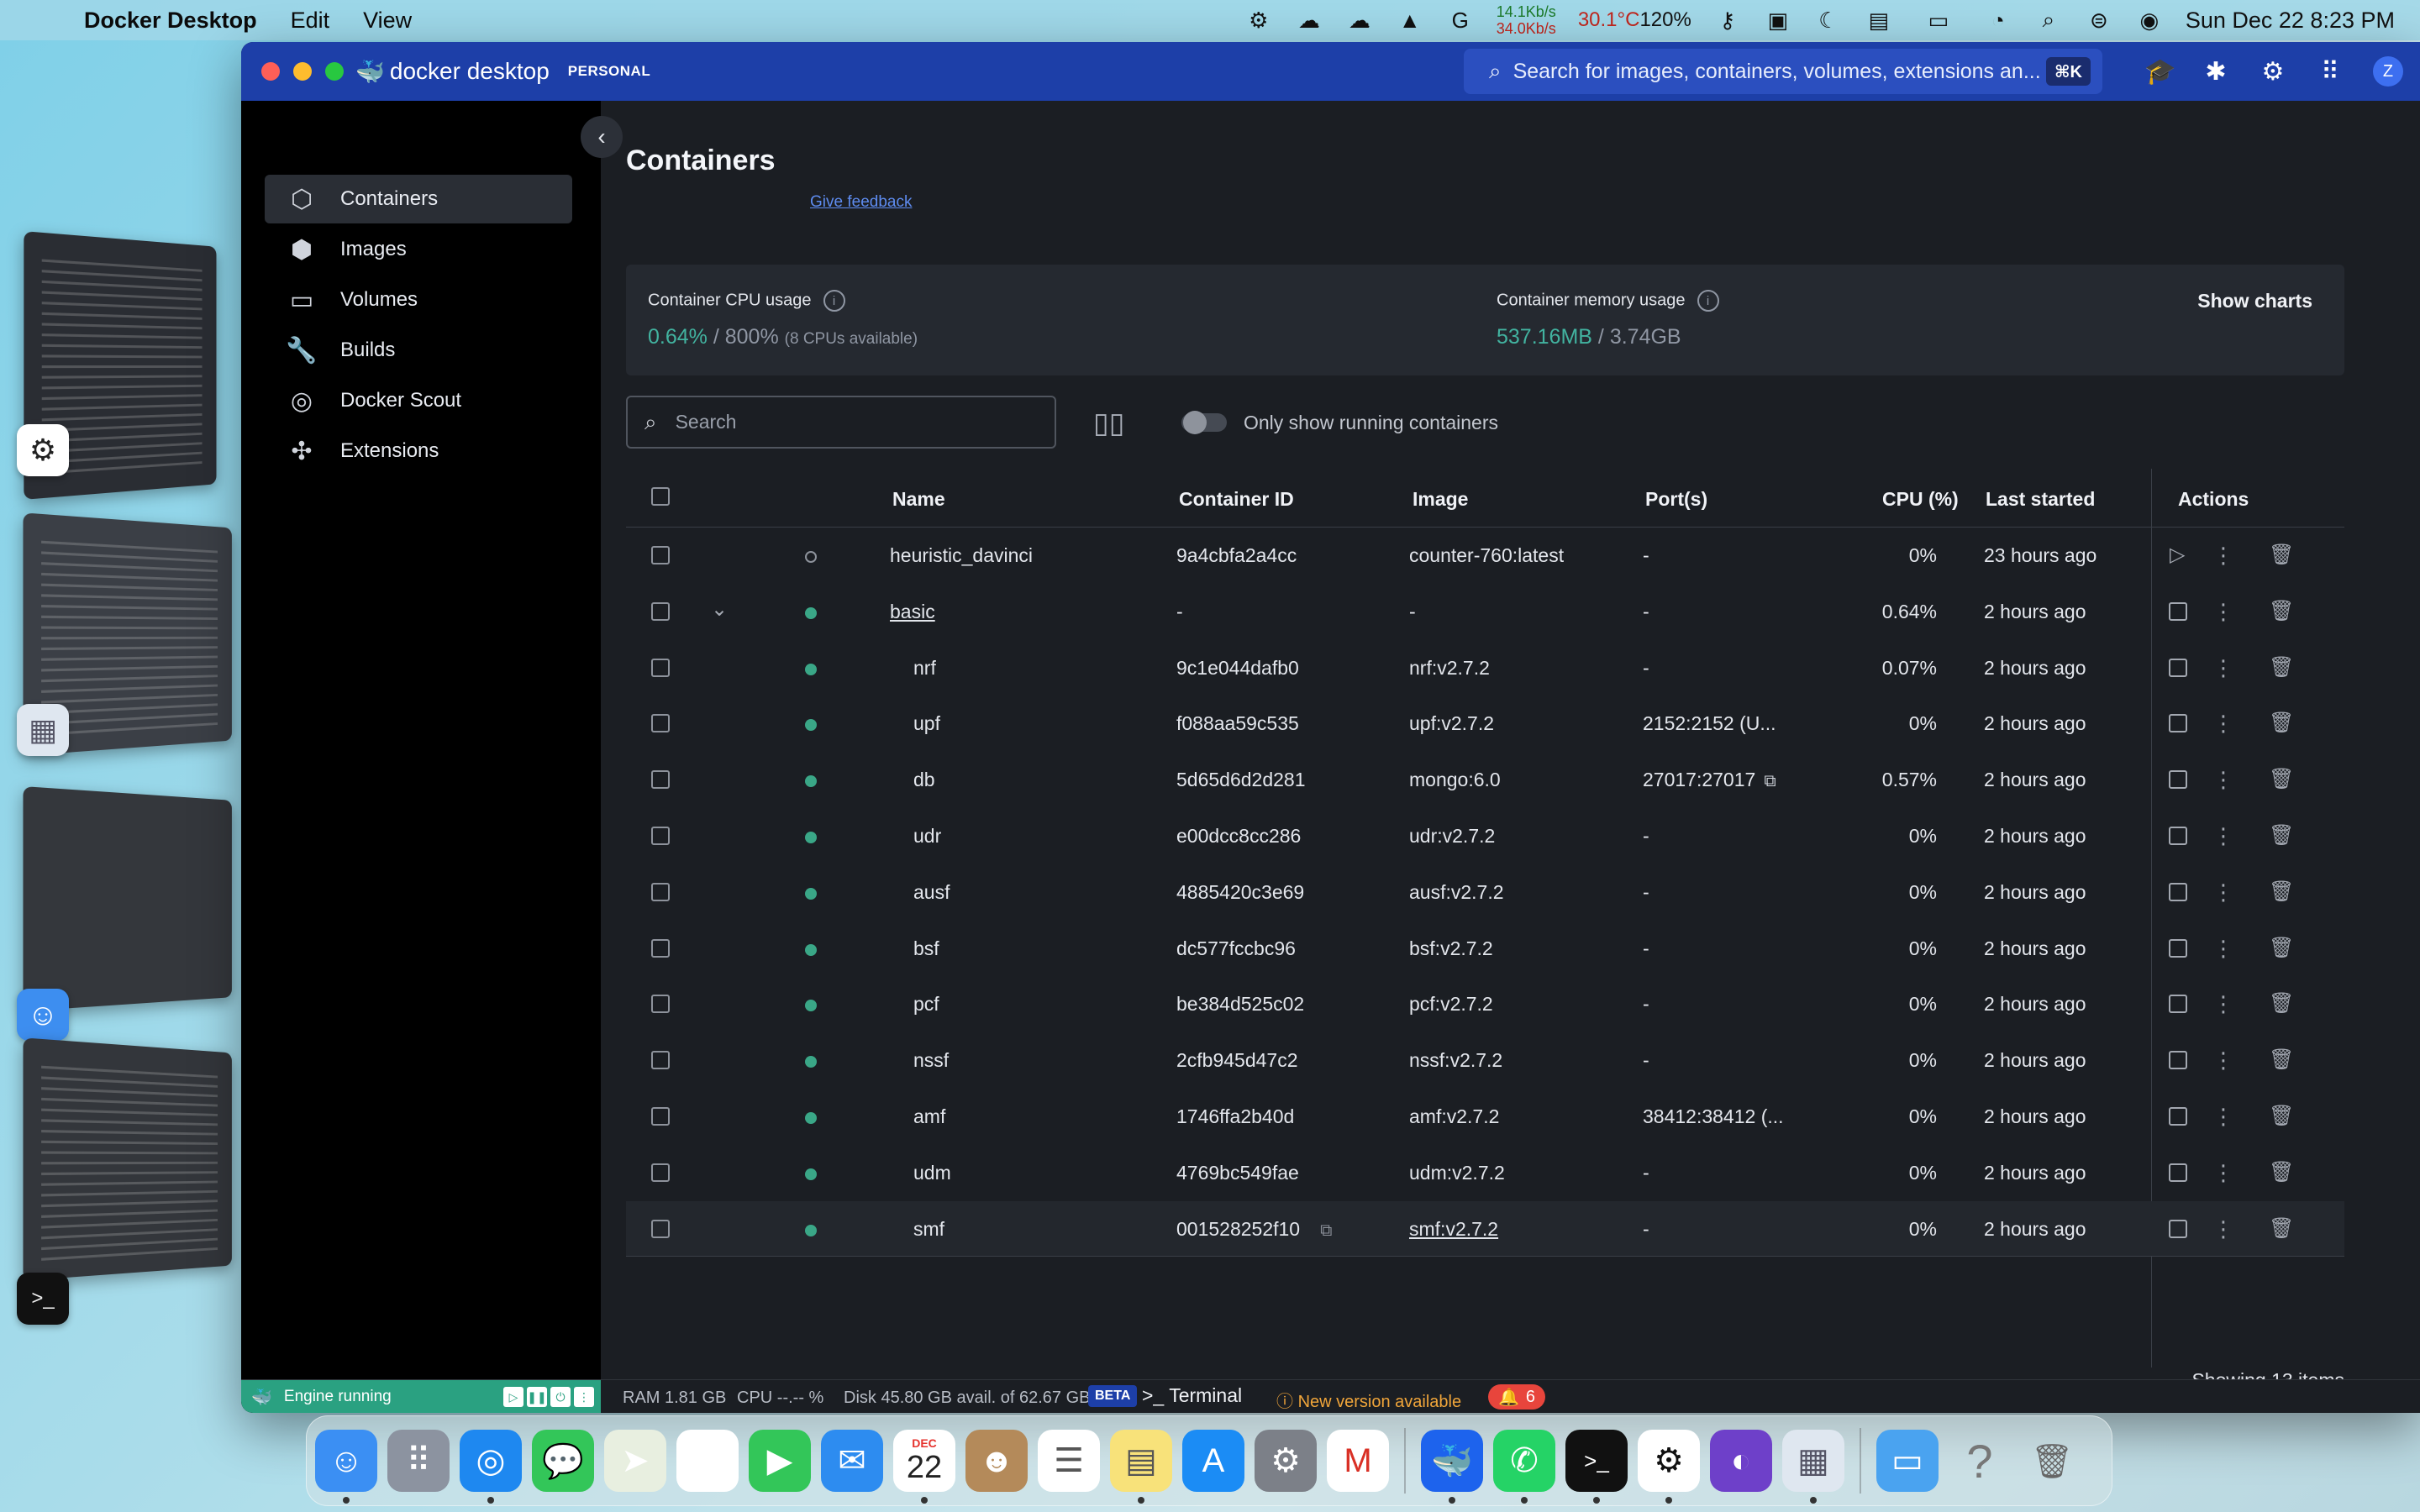 The image size is (2420, 1512). What do you see at coordinates (1596, 1467) in the screenshot?
I see `terminal-dock-icon: >_` at bounding box center [1596, 1467].